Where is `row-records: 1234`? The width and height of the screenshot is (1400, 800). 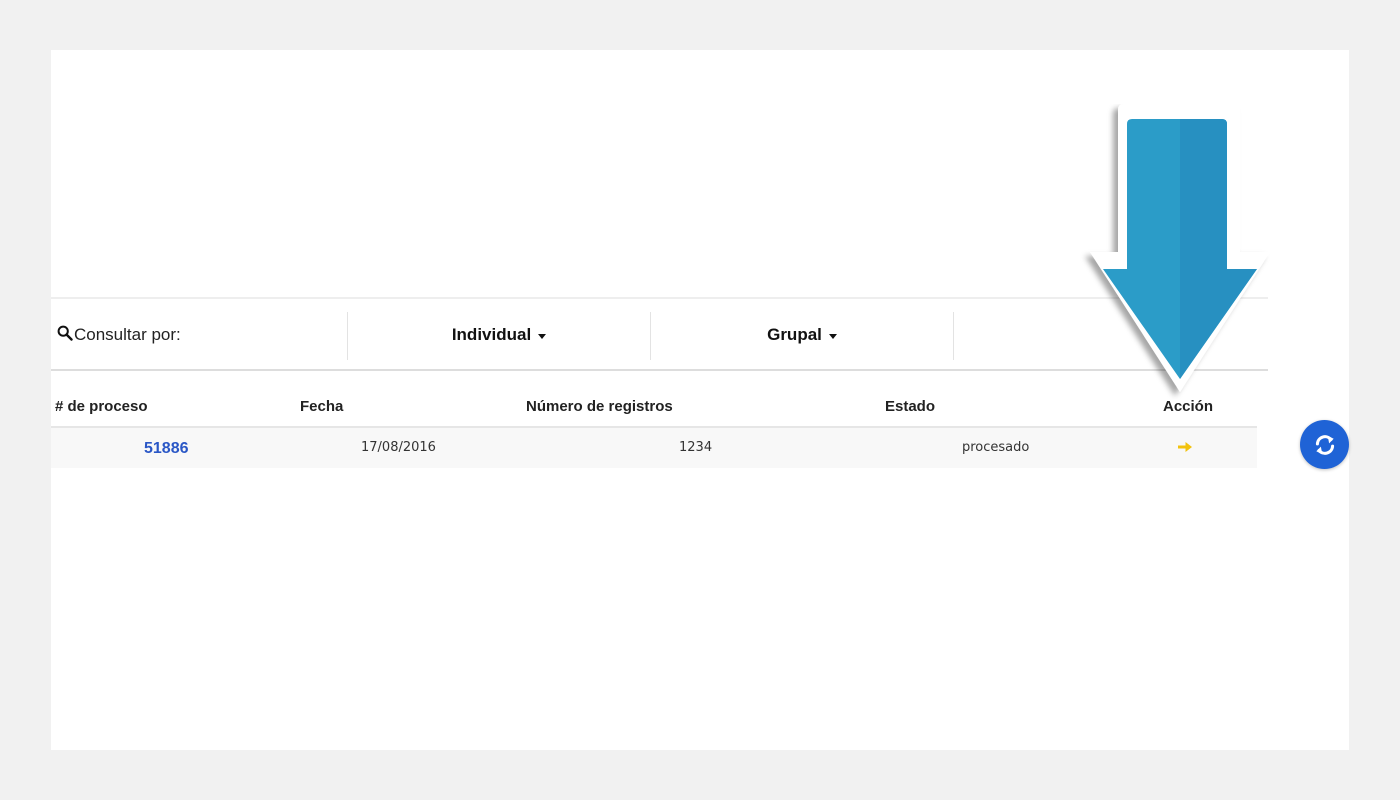 row-records: 1234 is located at coordinates (696, 447).